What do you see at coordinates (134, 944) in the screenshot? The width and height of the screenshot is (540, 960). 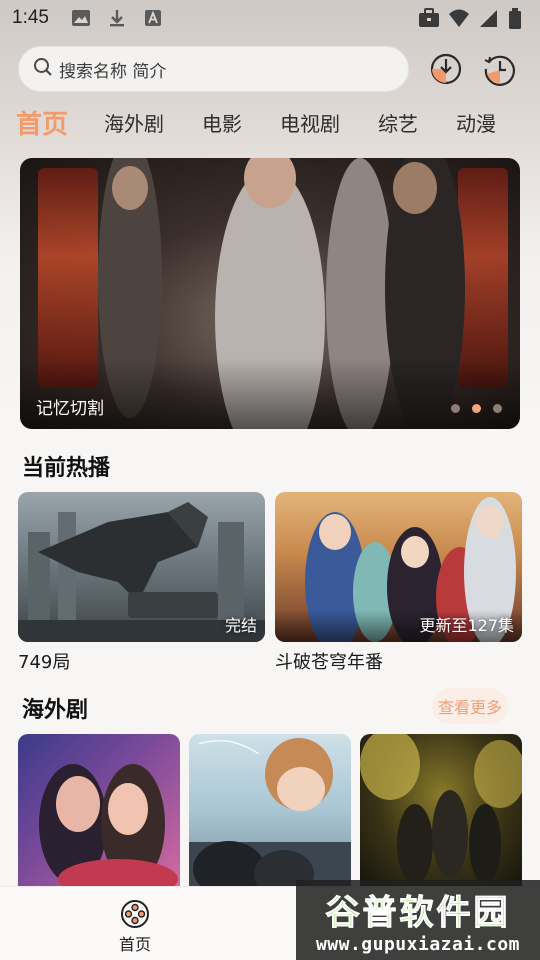 I see `nav-home-label: 首页` at bounding box center [134, 944].